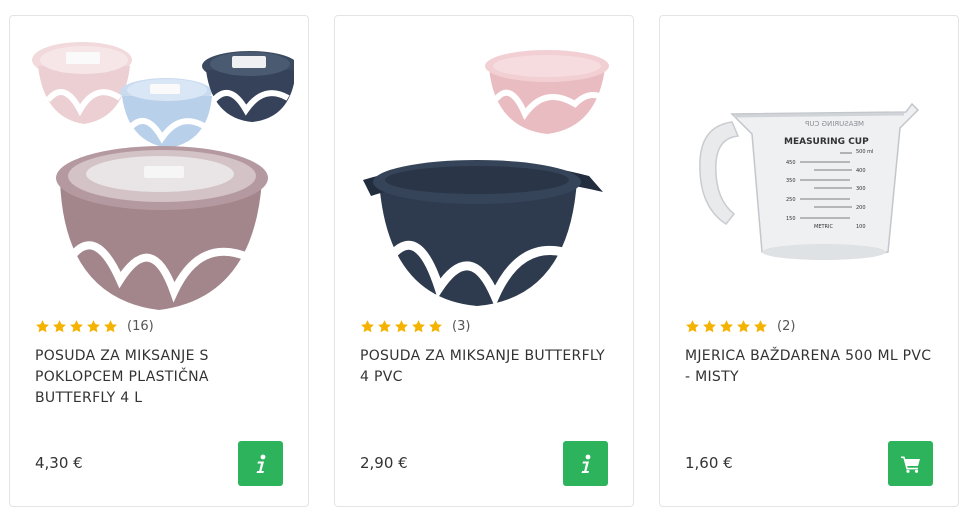  Describe the element at coordinates (791, 163) in the screenshot. I see `cup-mark: 450` at that location.